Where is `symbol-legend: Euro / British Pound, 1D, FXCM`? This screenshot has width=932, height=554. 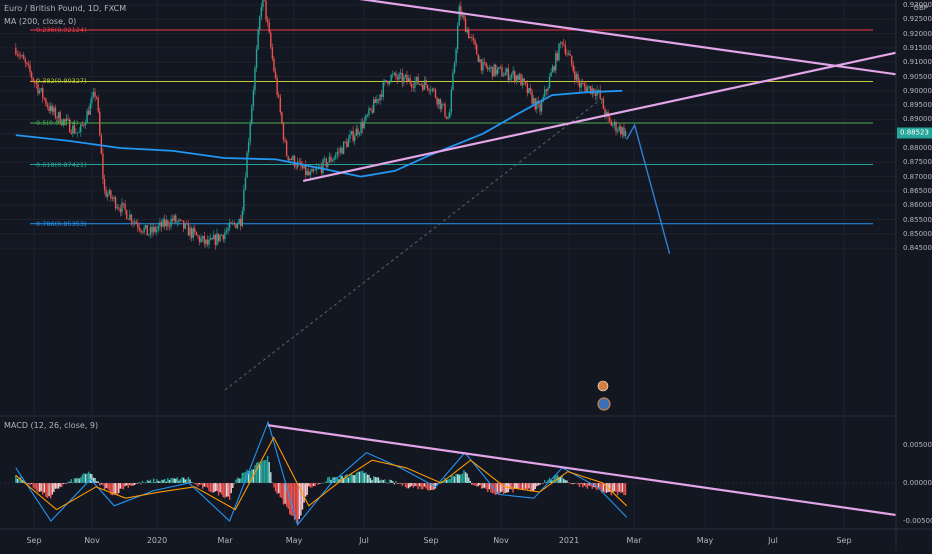 symbol-legend: Euro / British Pound, 1D, FXCM is located at coordinates (67, 8).